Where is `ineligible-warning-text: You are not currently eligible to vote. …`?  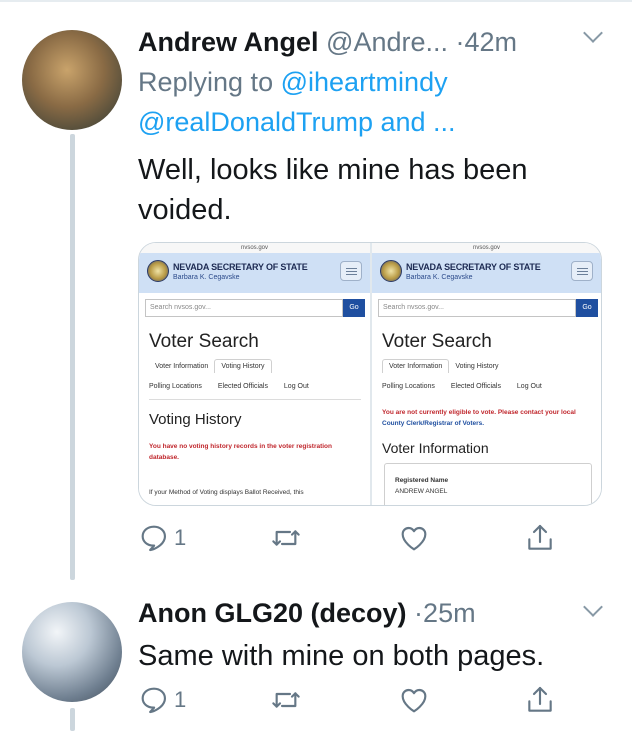 ineligible-warning-text: You are not currently eligible to vote. … is located at coordinates (479, 412).